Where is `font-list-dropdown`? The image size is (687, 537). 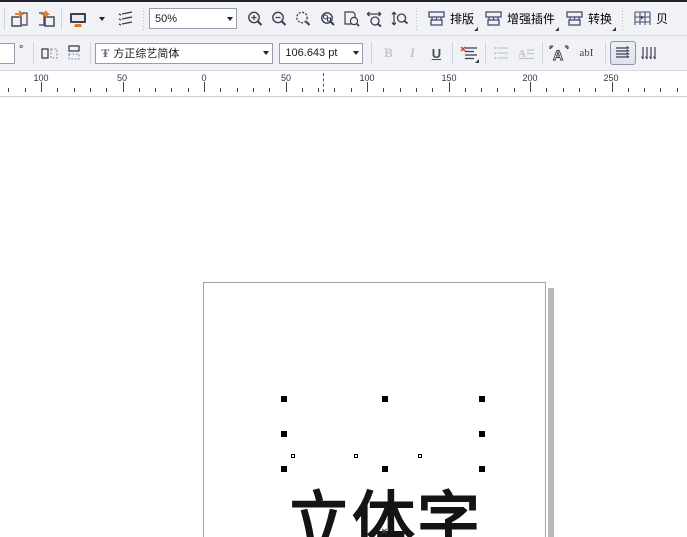 font-list-dropdown is located at coordinates (265, 53).